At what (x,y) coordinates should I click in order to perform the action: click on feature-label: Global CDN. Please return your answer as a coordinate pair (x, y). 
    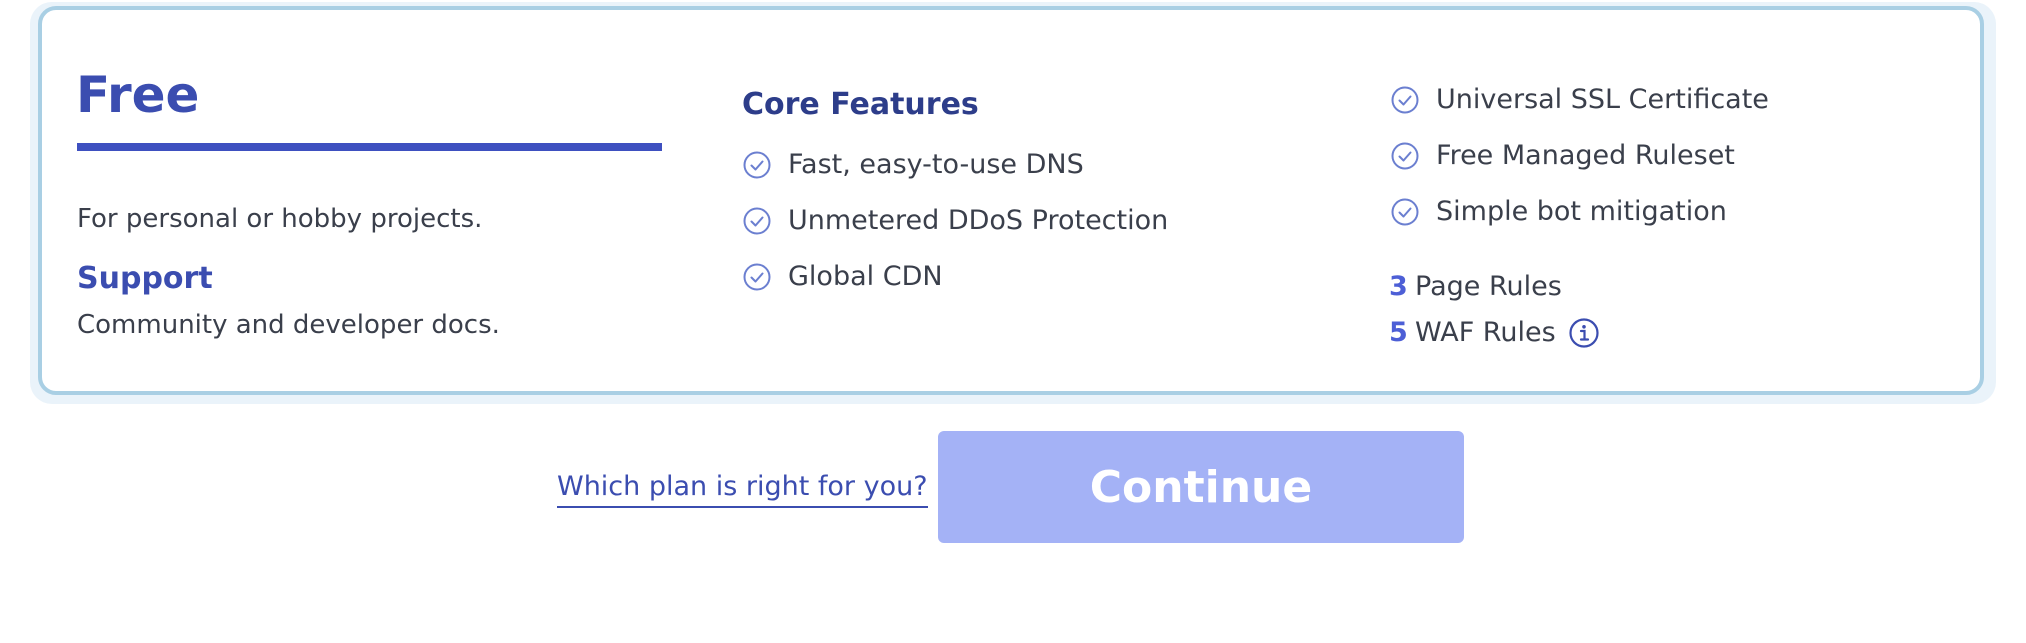
    Looking at the image, I should click on (865, 276).